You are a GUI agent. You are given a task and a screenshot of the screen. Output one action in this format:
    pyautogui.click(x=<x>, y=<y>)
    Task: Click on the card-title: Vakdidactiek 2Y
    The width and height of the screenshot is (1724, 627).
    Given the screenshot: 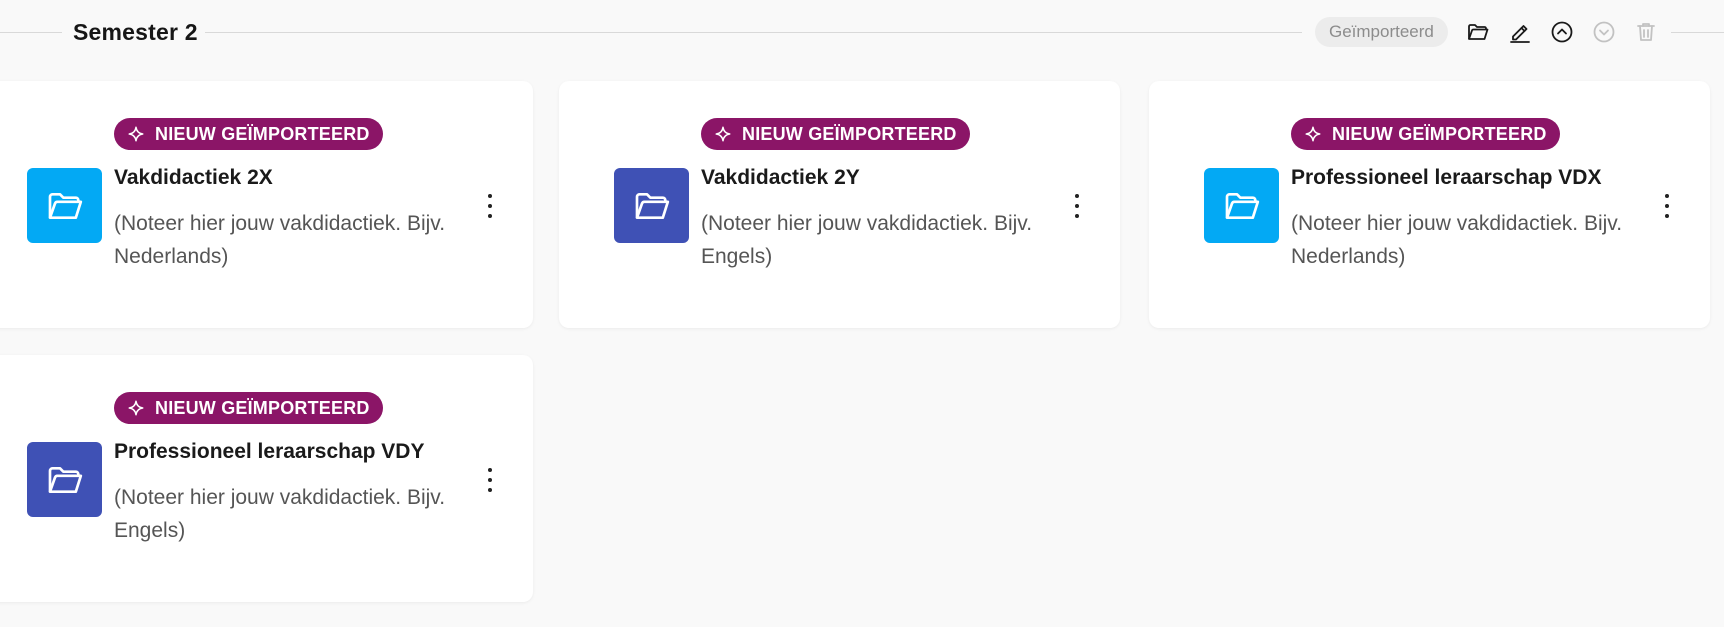 What is the action you would take?
    pyautogui.click(x=780, y=177)
    